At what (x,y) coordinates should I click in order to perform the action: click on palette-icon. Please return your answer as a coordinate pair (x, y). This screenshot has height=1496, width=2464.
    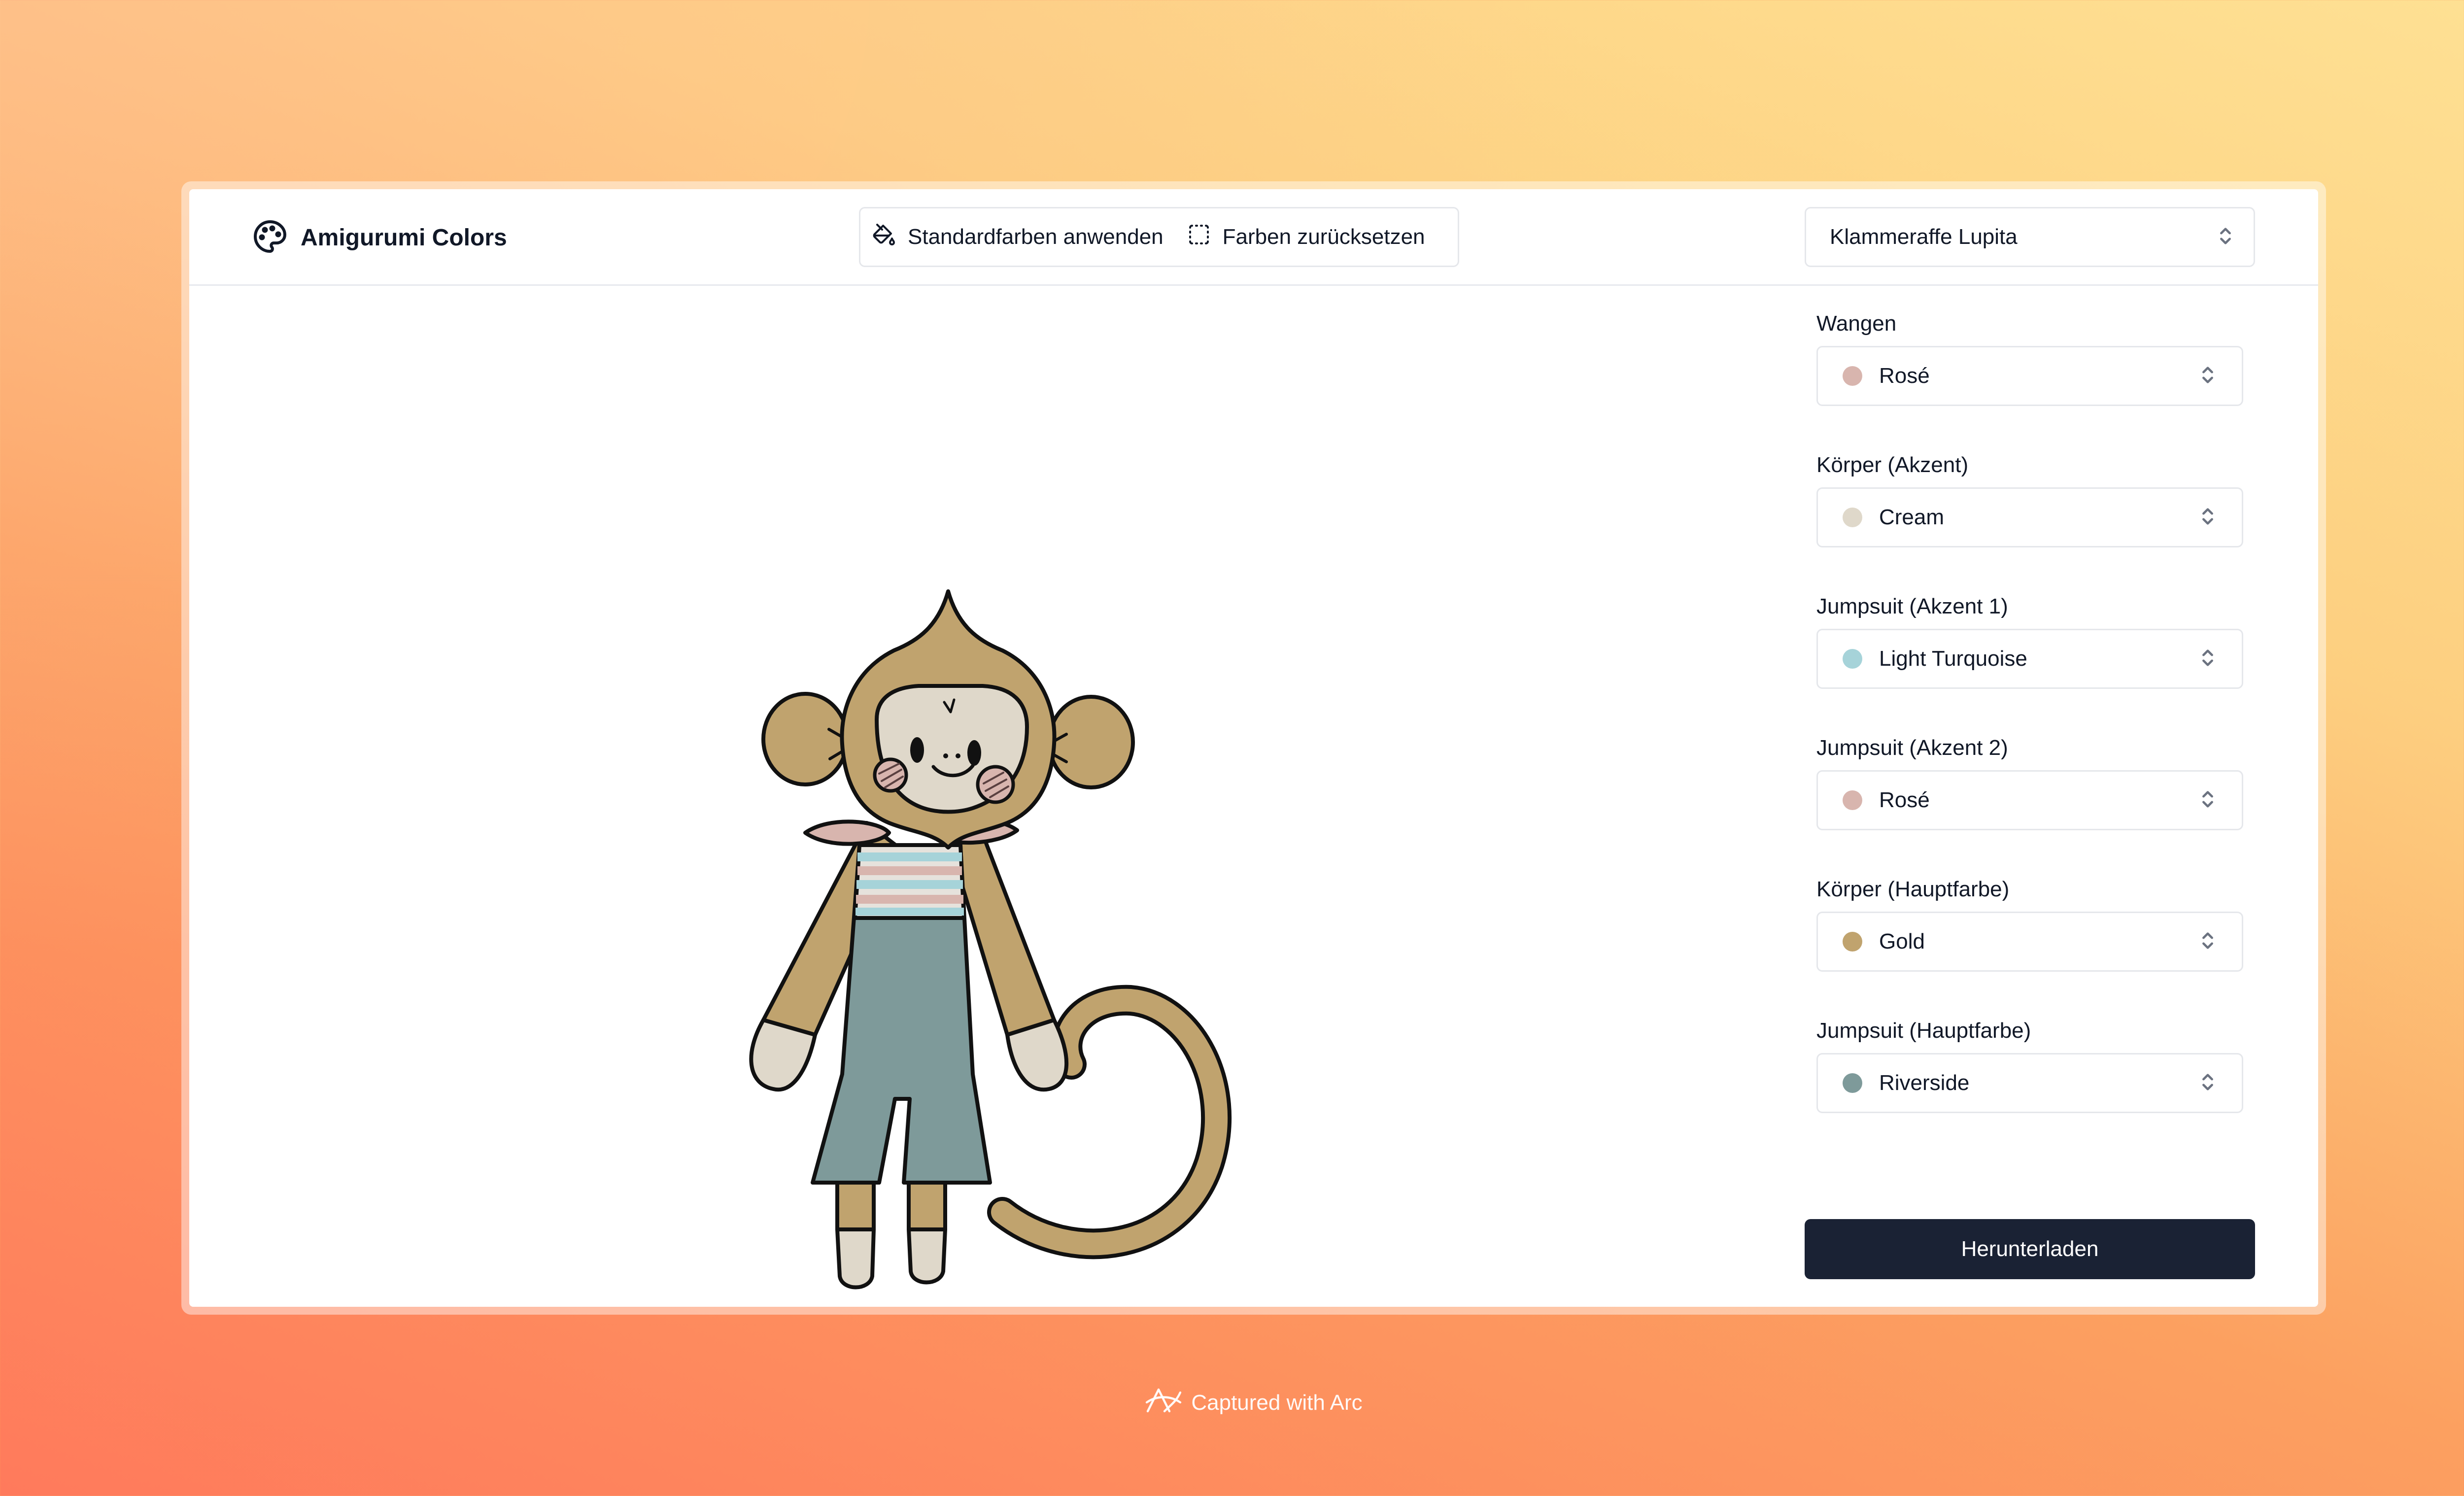
    Looking at the image, I should click on (270, 238).